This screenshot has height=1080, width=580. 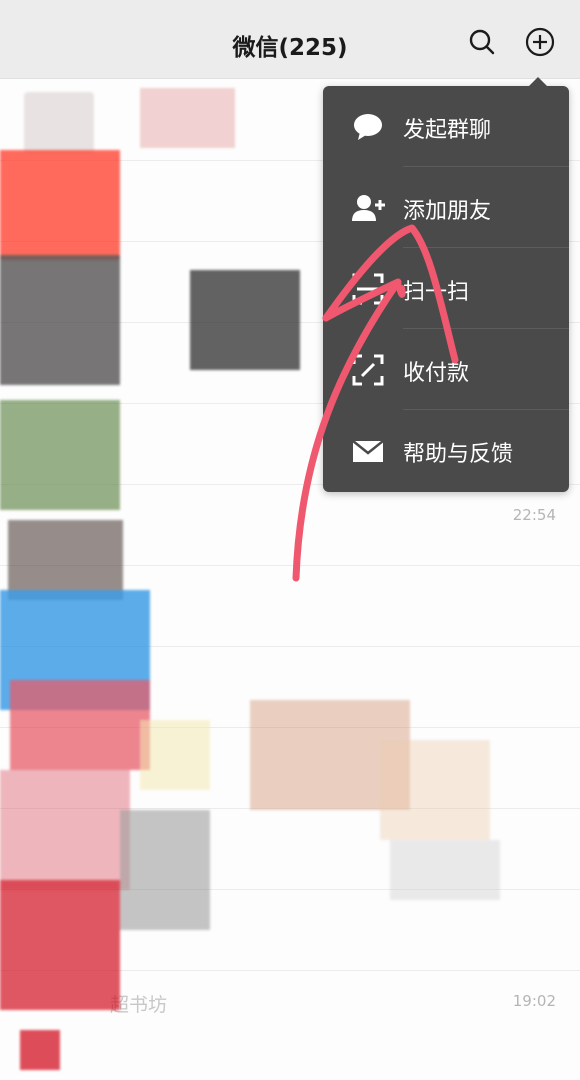 What do you see at coordinates (368, 289) in the screenshot?
I see `scan-icon` at bounding box center [368, 289].